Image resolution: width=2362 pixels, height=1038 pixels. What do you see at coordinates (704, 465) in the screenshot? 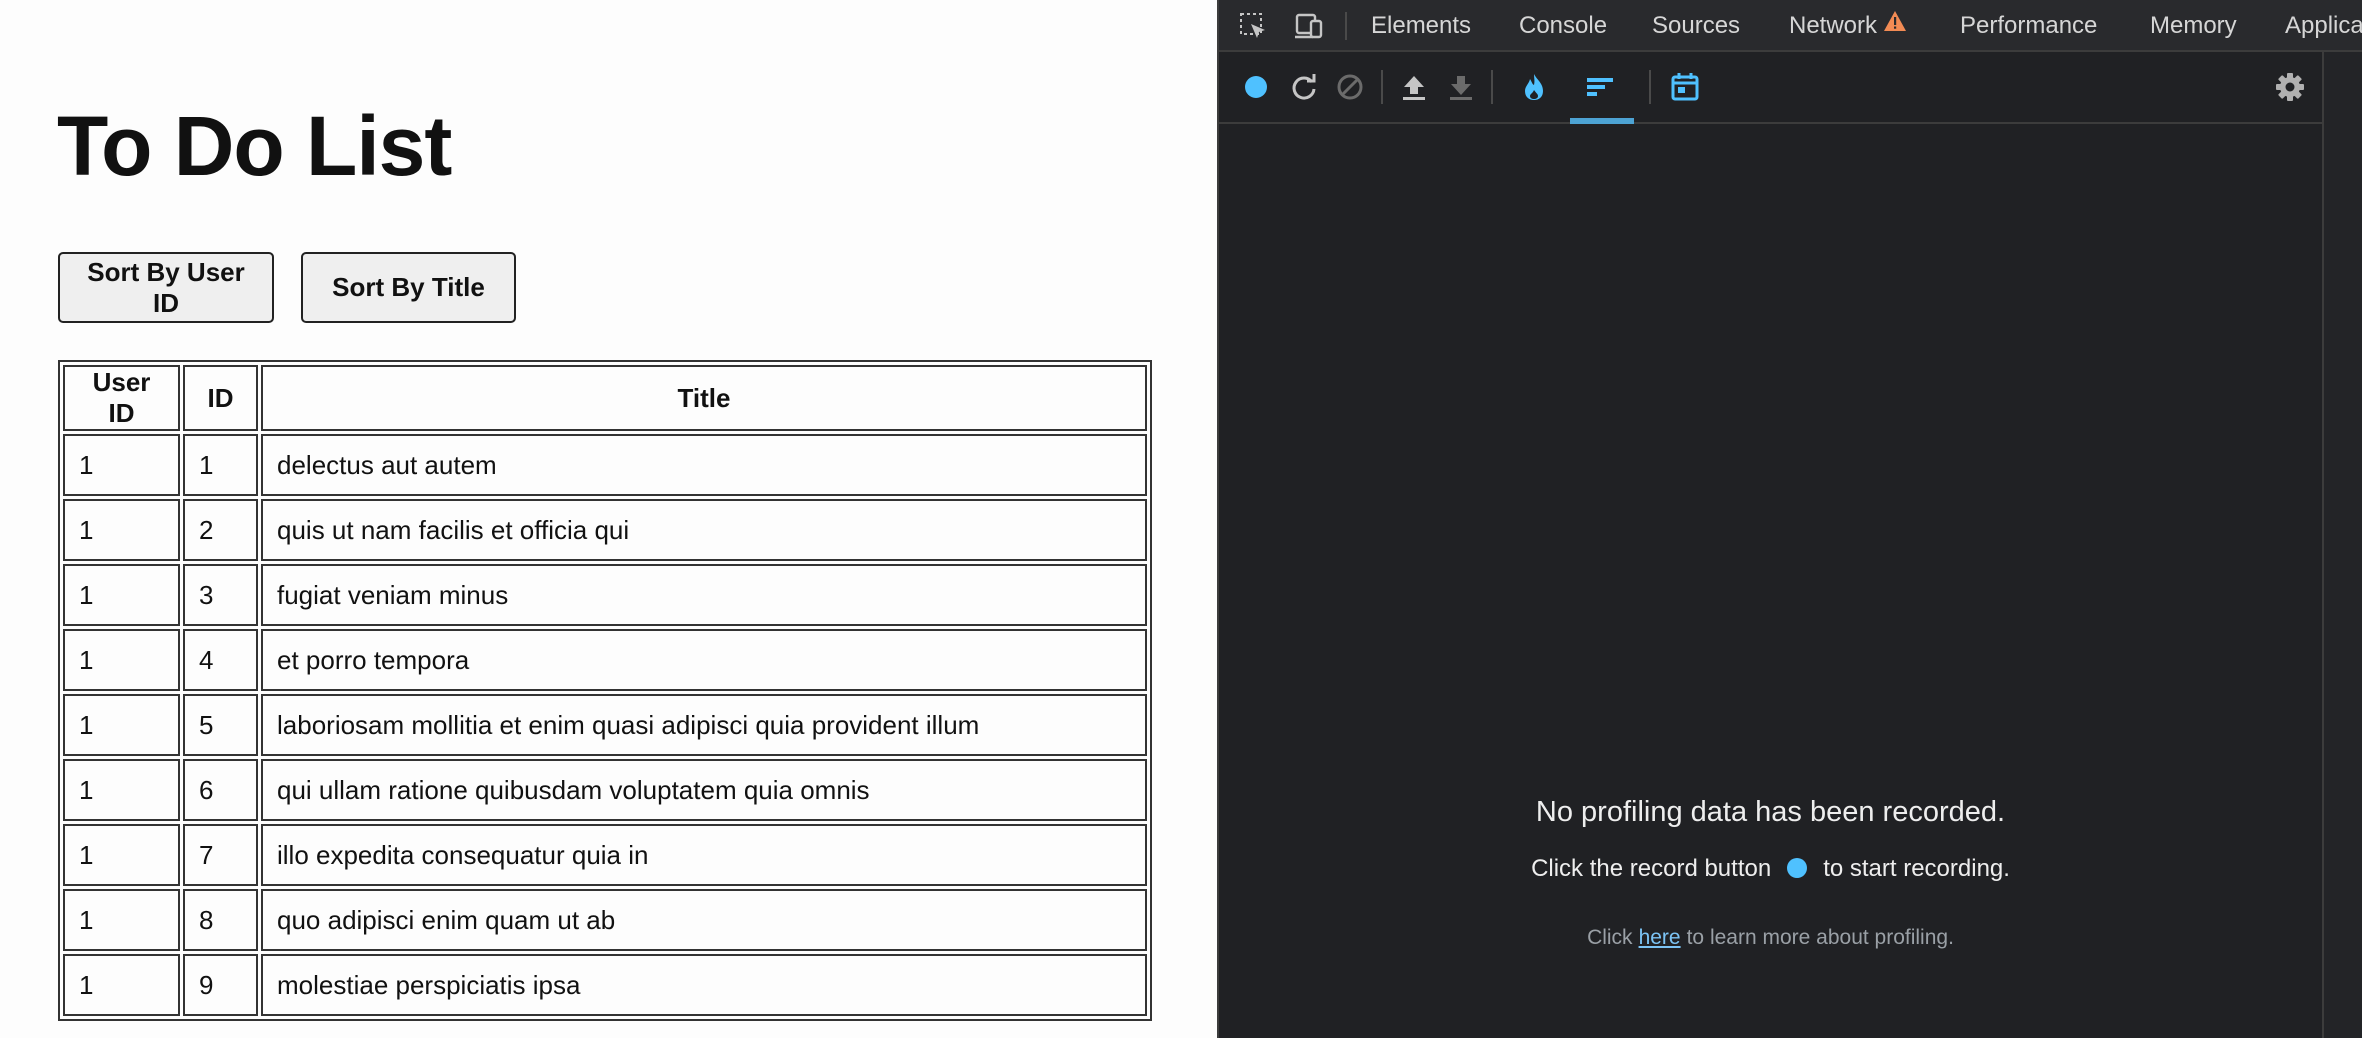
I see `cell-title: delectus aut autem` at bounding box center [704, 465].